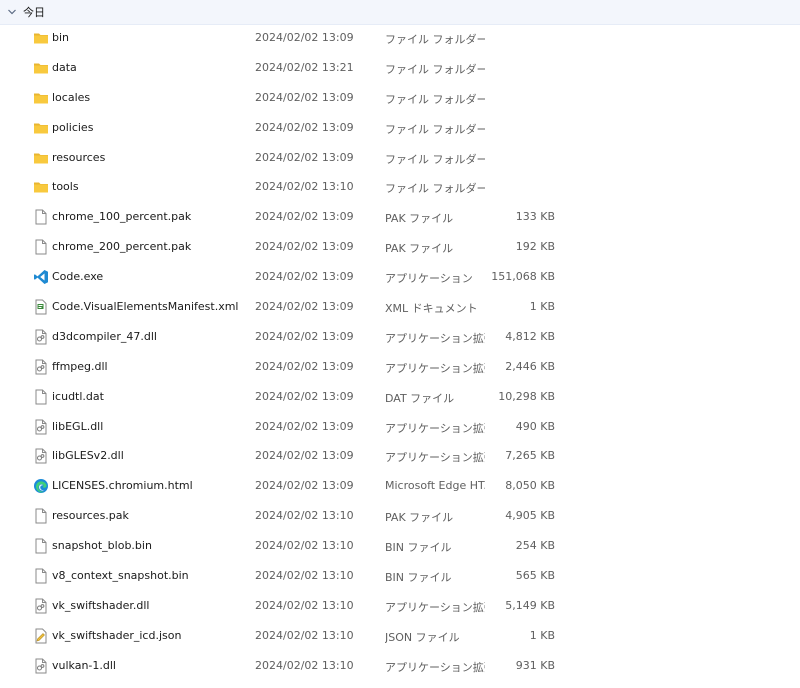 Image resolution: width=800 pixels, height=688 pixels. Describe the element at coordinates (420, 398) in the screenshot. I see `file-type: DAT ファイル` at that location.